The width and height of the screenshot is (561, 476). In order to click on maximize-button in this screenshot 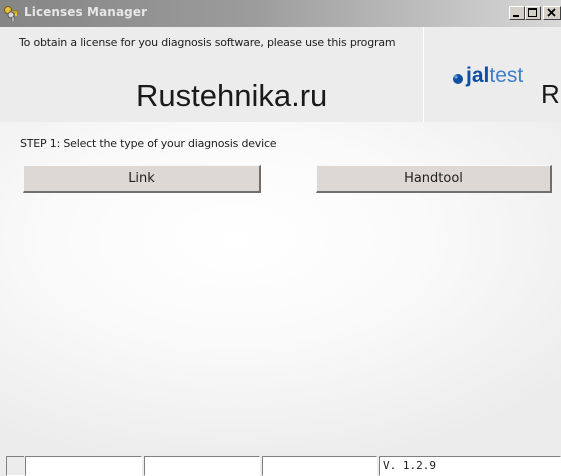, I will do `click(533, 13)`.